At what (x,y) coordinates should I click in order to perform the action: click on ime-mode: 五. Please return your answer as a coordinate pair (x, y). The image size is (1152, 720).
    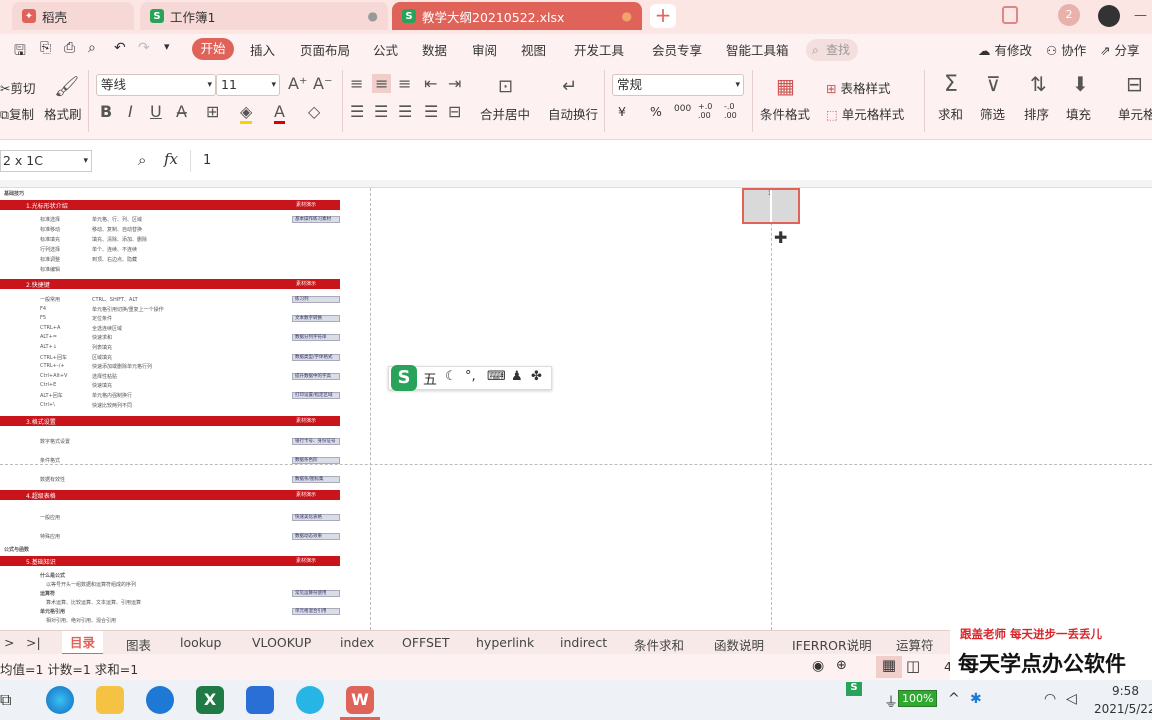
    Looking at the image, I should click on (430, 379).